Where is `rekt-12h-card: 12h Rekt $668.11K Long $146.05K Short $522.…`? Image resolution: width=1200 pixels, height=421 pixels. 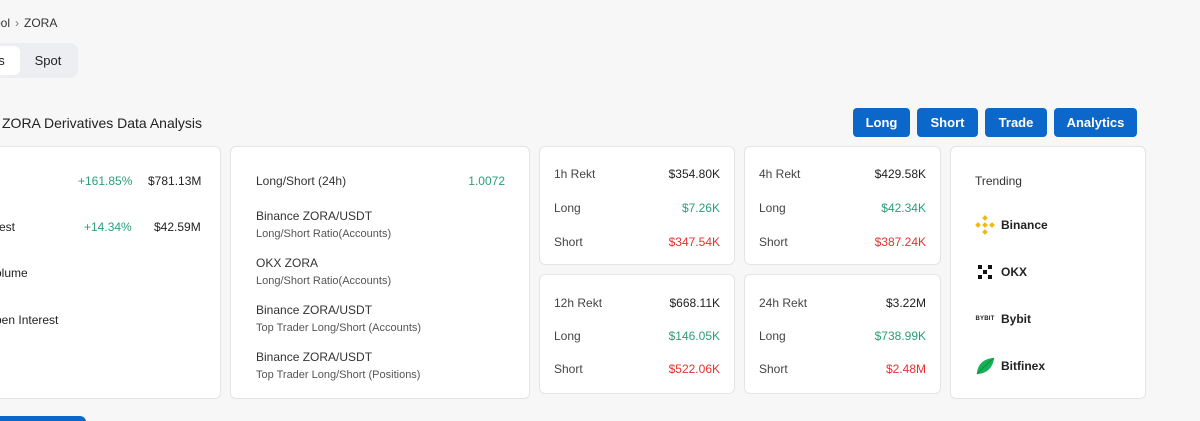 rekt-12h-card: 12h Rekt $668.11K Long $146.05K Short $522.… is located at coordinates (637, 334).